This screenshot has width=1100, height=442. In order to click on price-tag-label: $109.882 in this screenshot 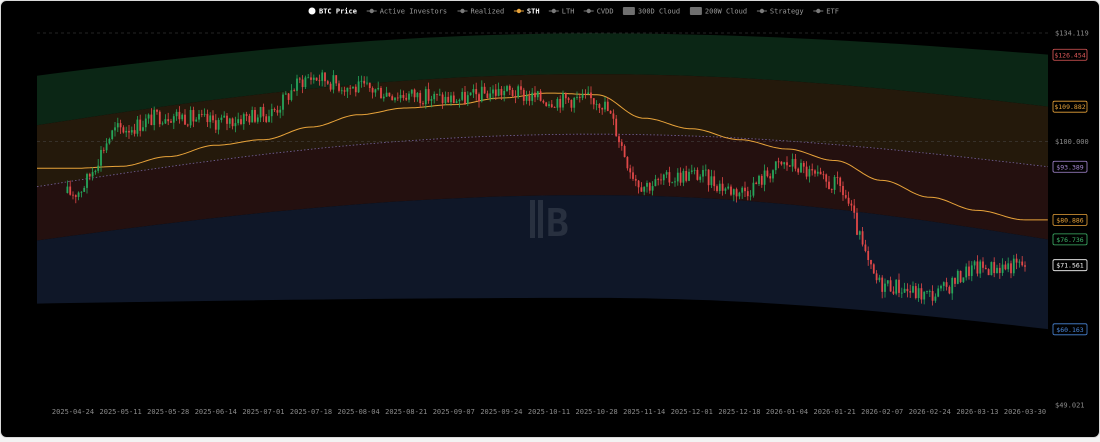, I will do `click(1069, 107)`.